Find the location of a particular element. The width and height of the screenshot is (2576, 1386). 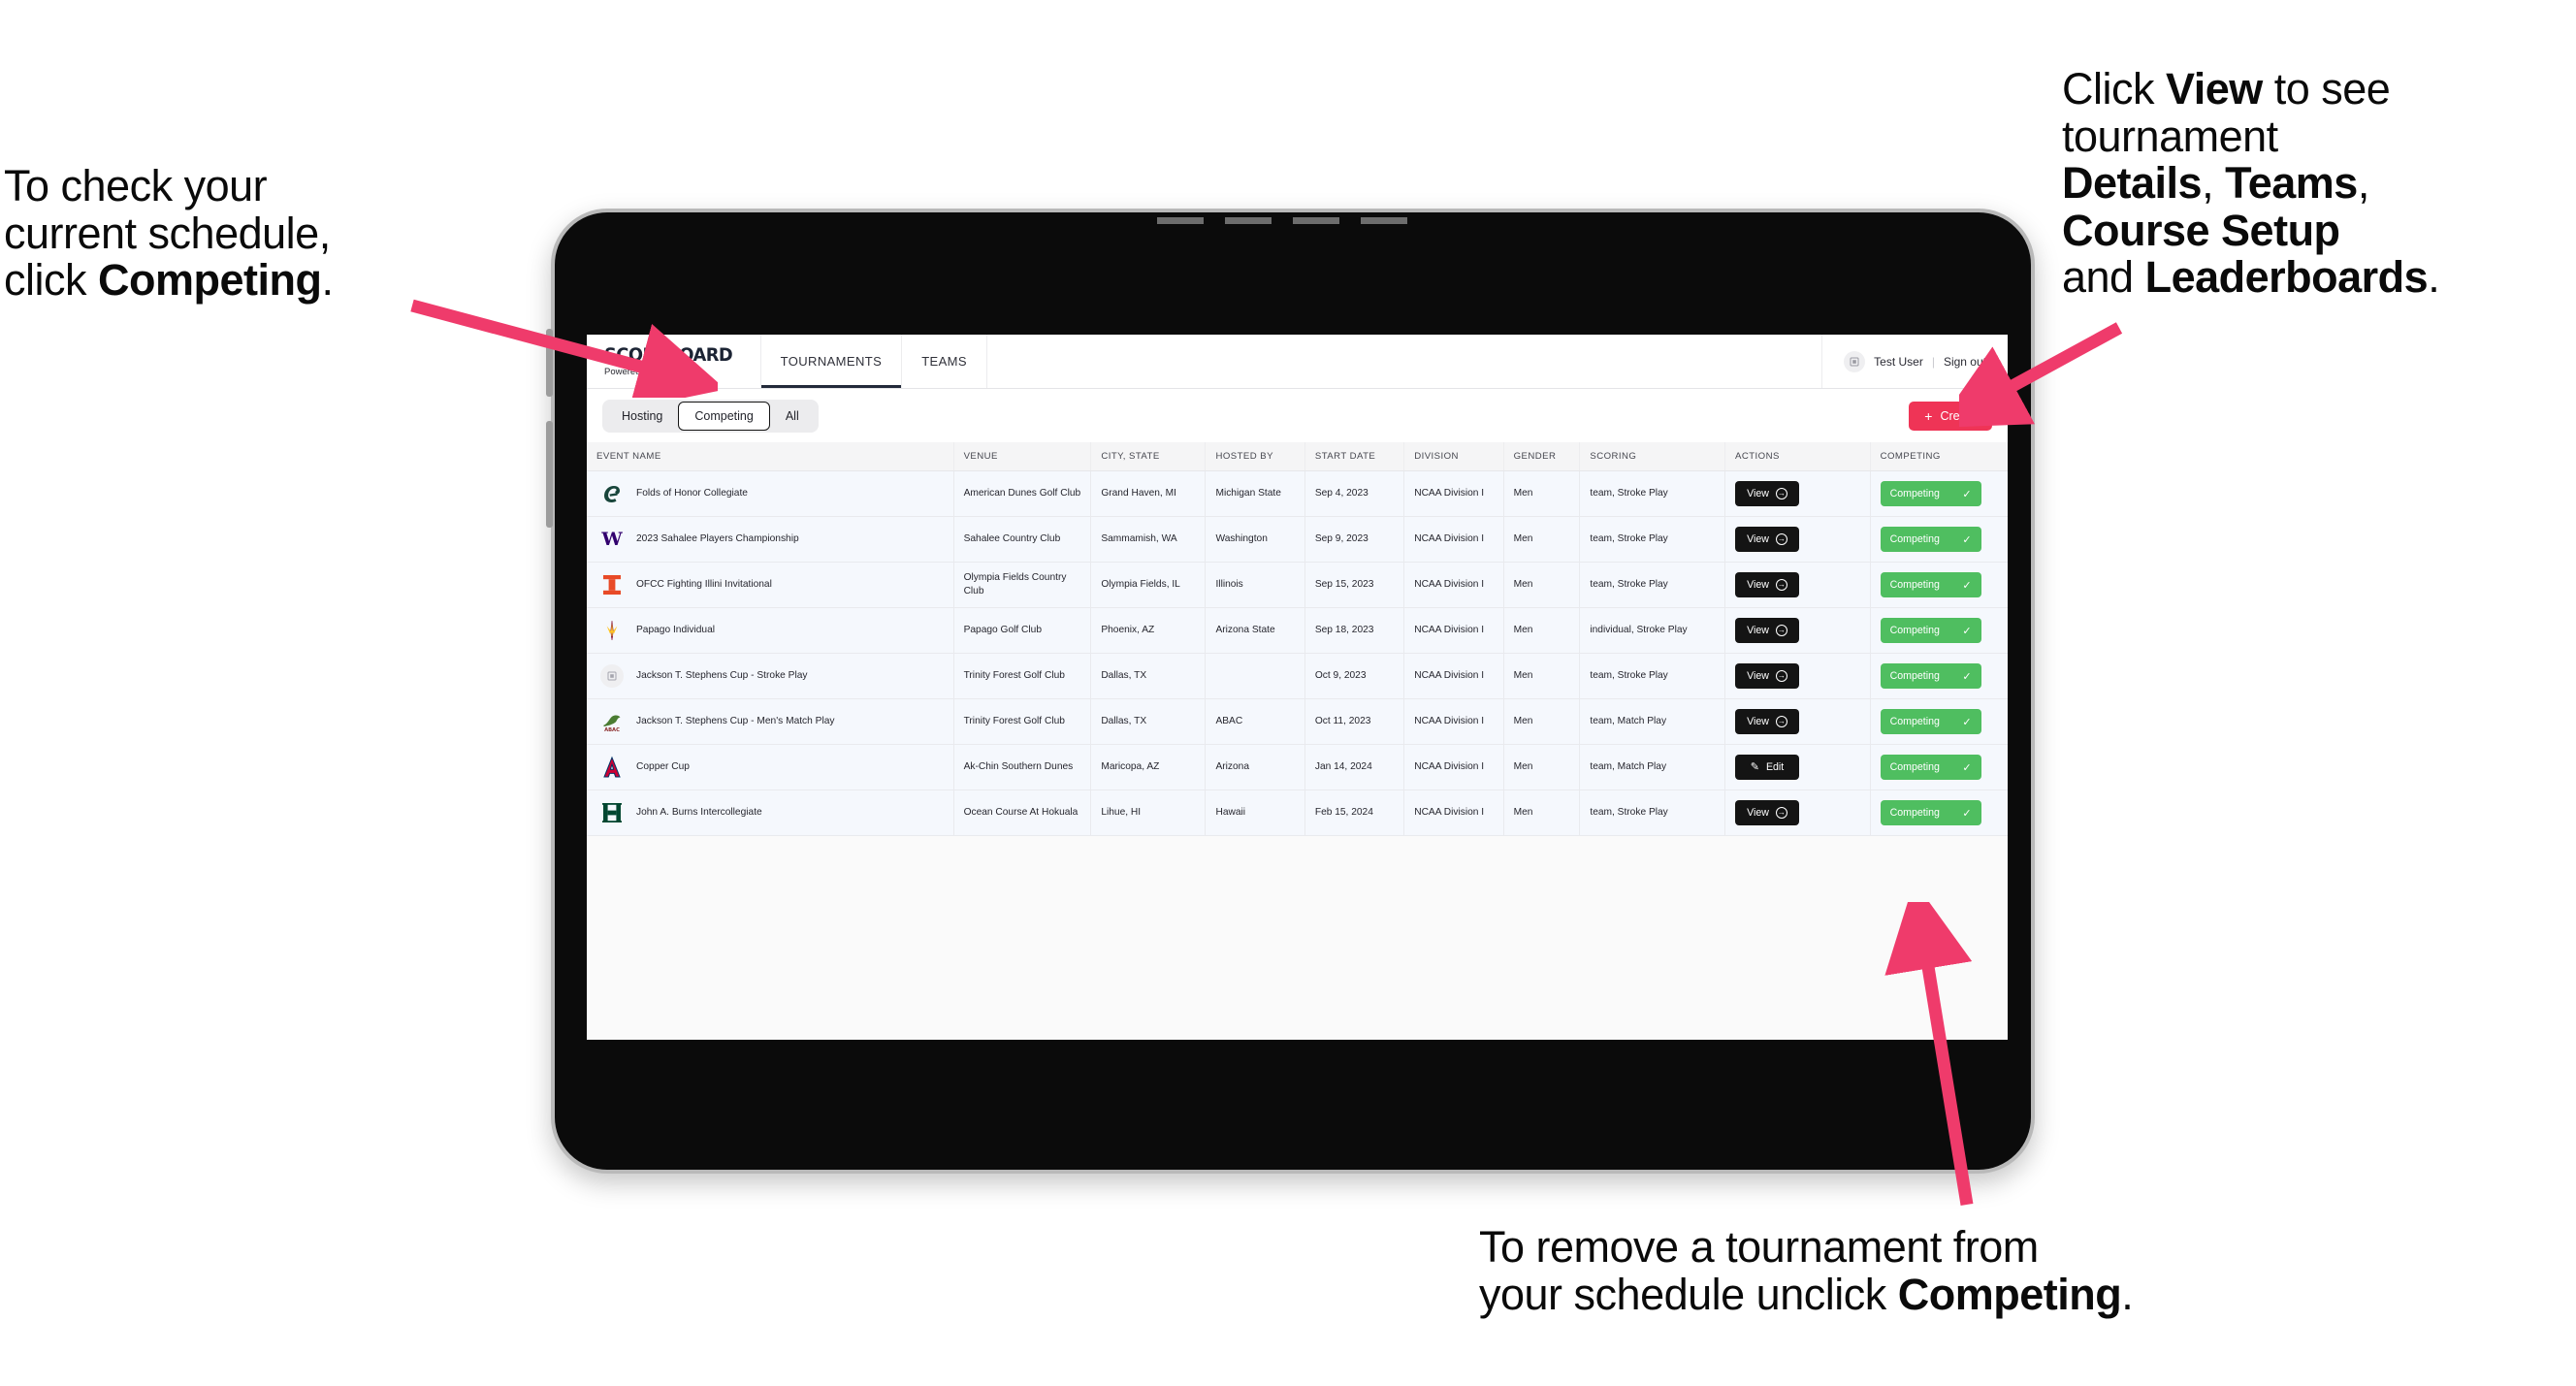

column-header-hosted-by: HOSTED BY is located at coordinates (1255, 456).